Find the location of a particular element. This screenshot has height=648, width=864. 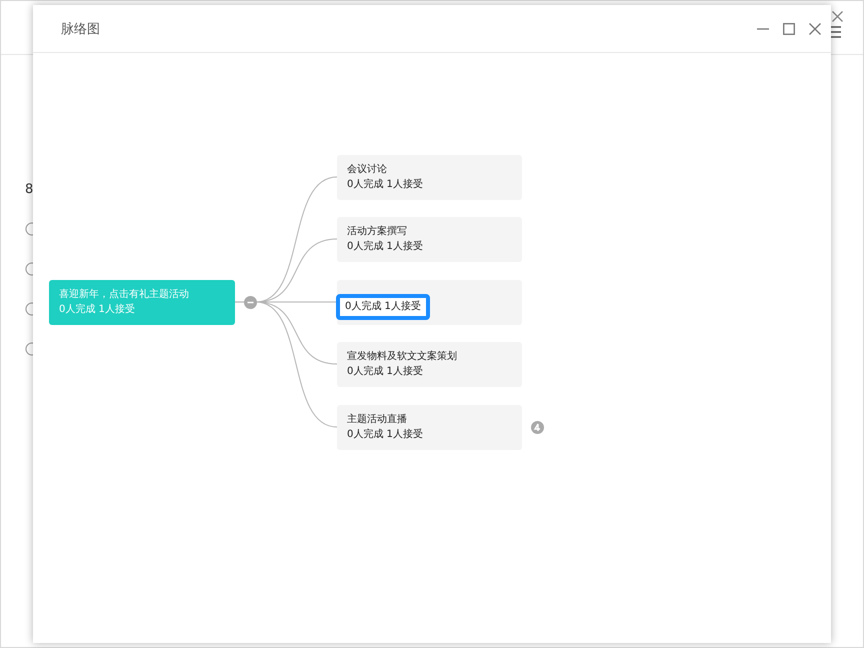

child-node: 0人完成 1人接受 is located at coordinates (429, 302).